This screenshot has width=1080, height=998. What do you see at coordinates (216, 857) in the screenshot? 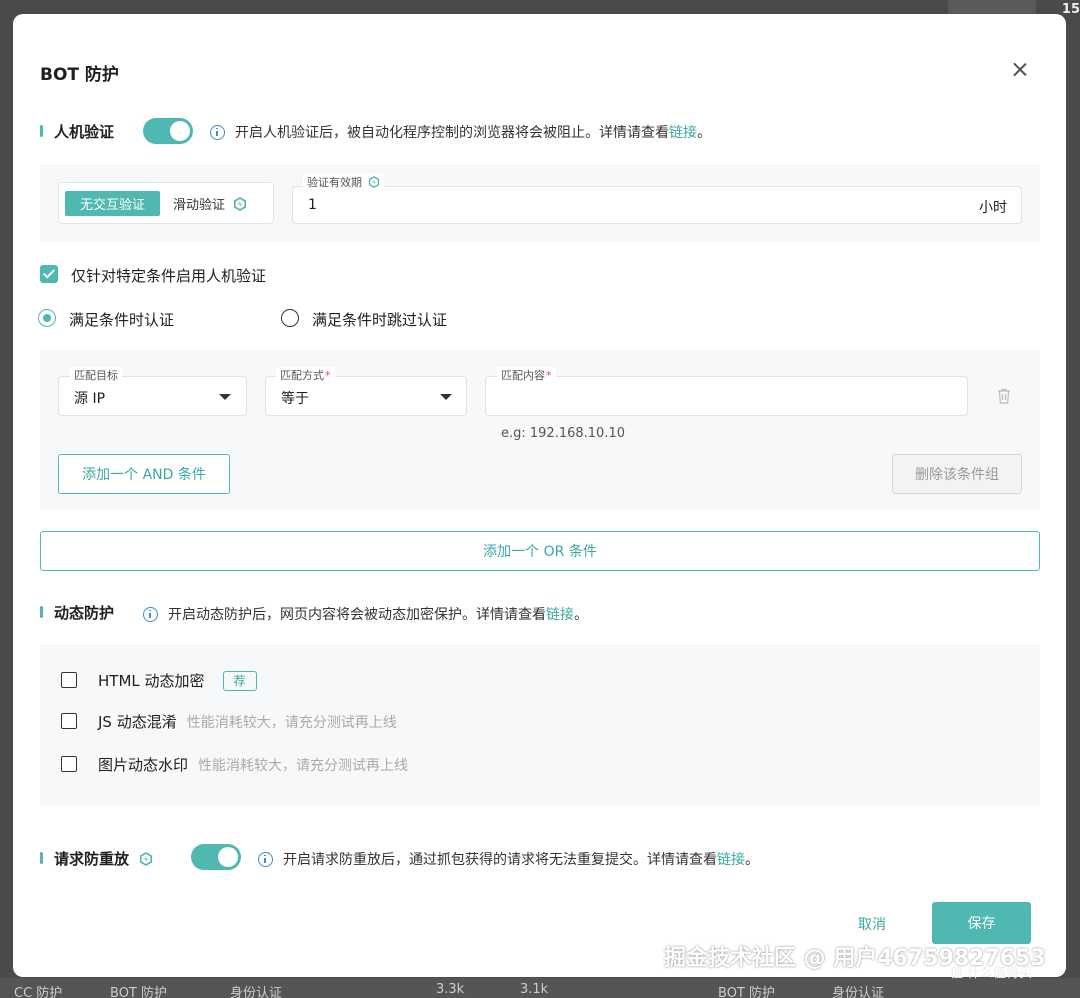
I see `replay-toggle` at bounding box center [216, 857].